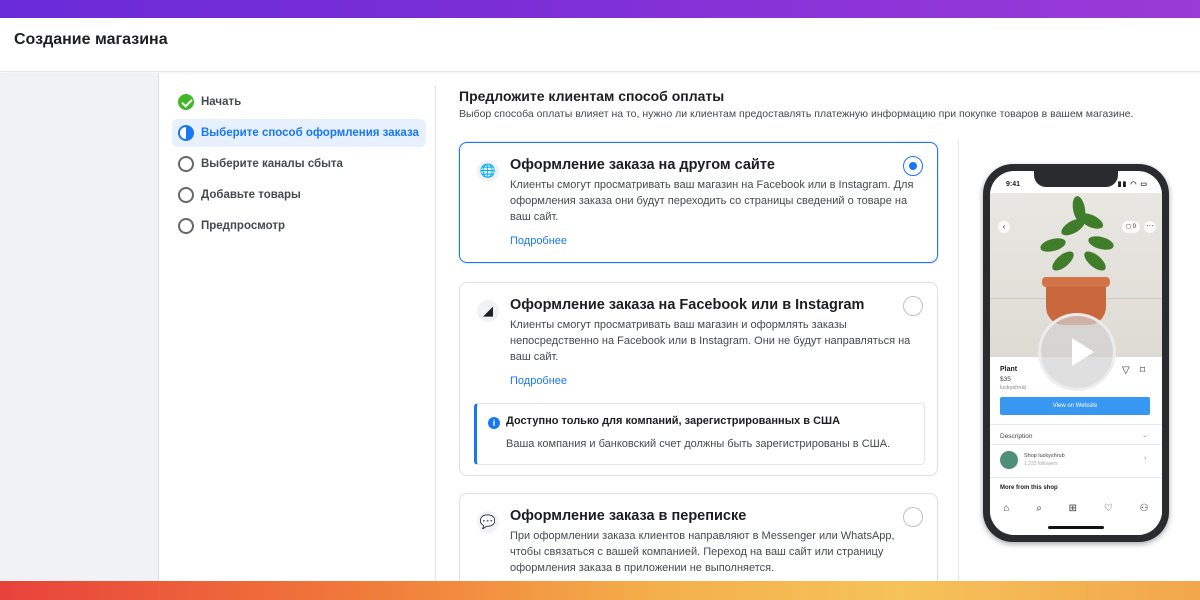 The image size is (1200, 600). I want to click on view-on-website-button: View on Website, so click(1075, 406).